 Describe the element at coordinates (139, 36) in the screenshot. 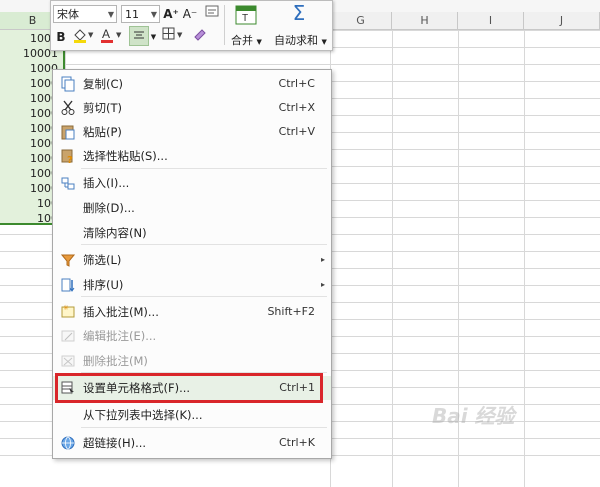

I see `align-center-button` at that location.